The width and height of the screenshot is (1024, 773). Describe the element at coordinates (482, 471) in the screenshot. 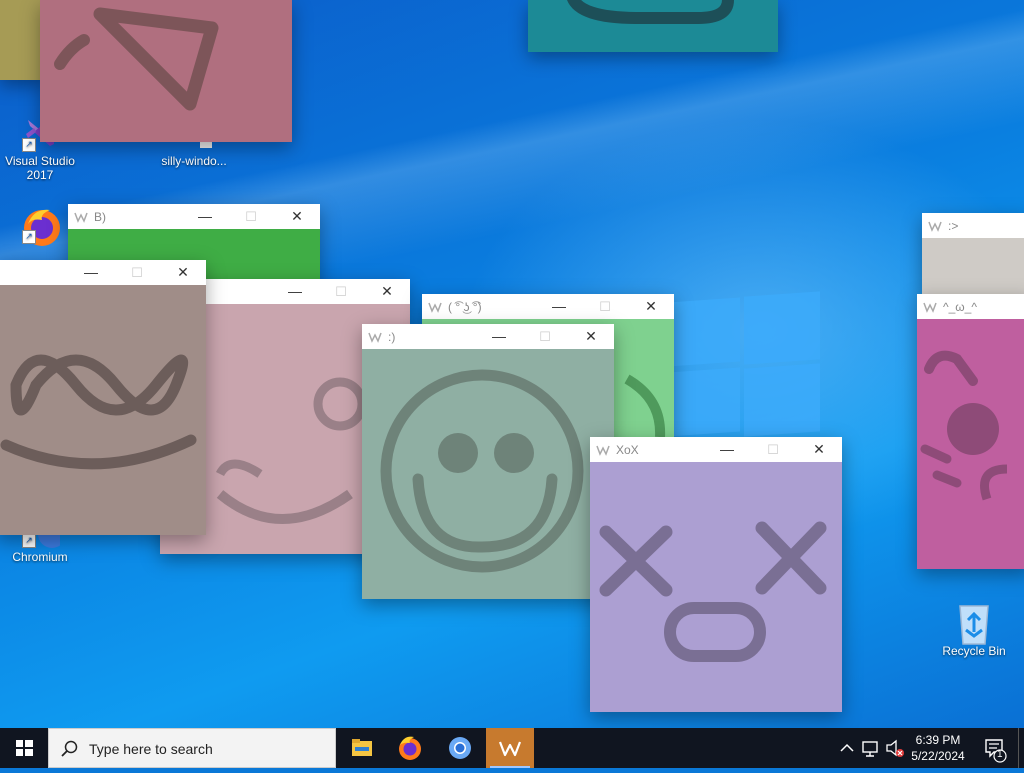

I see `smiley-face-drawing` at that location.